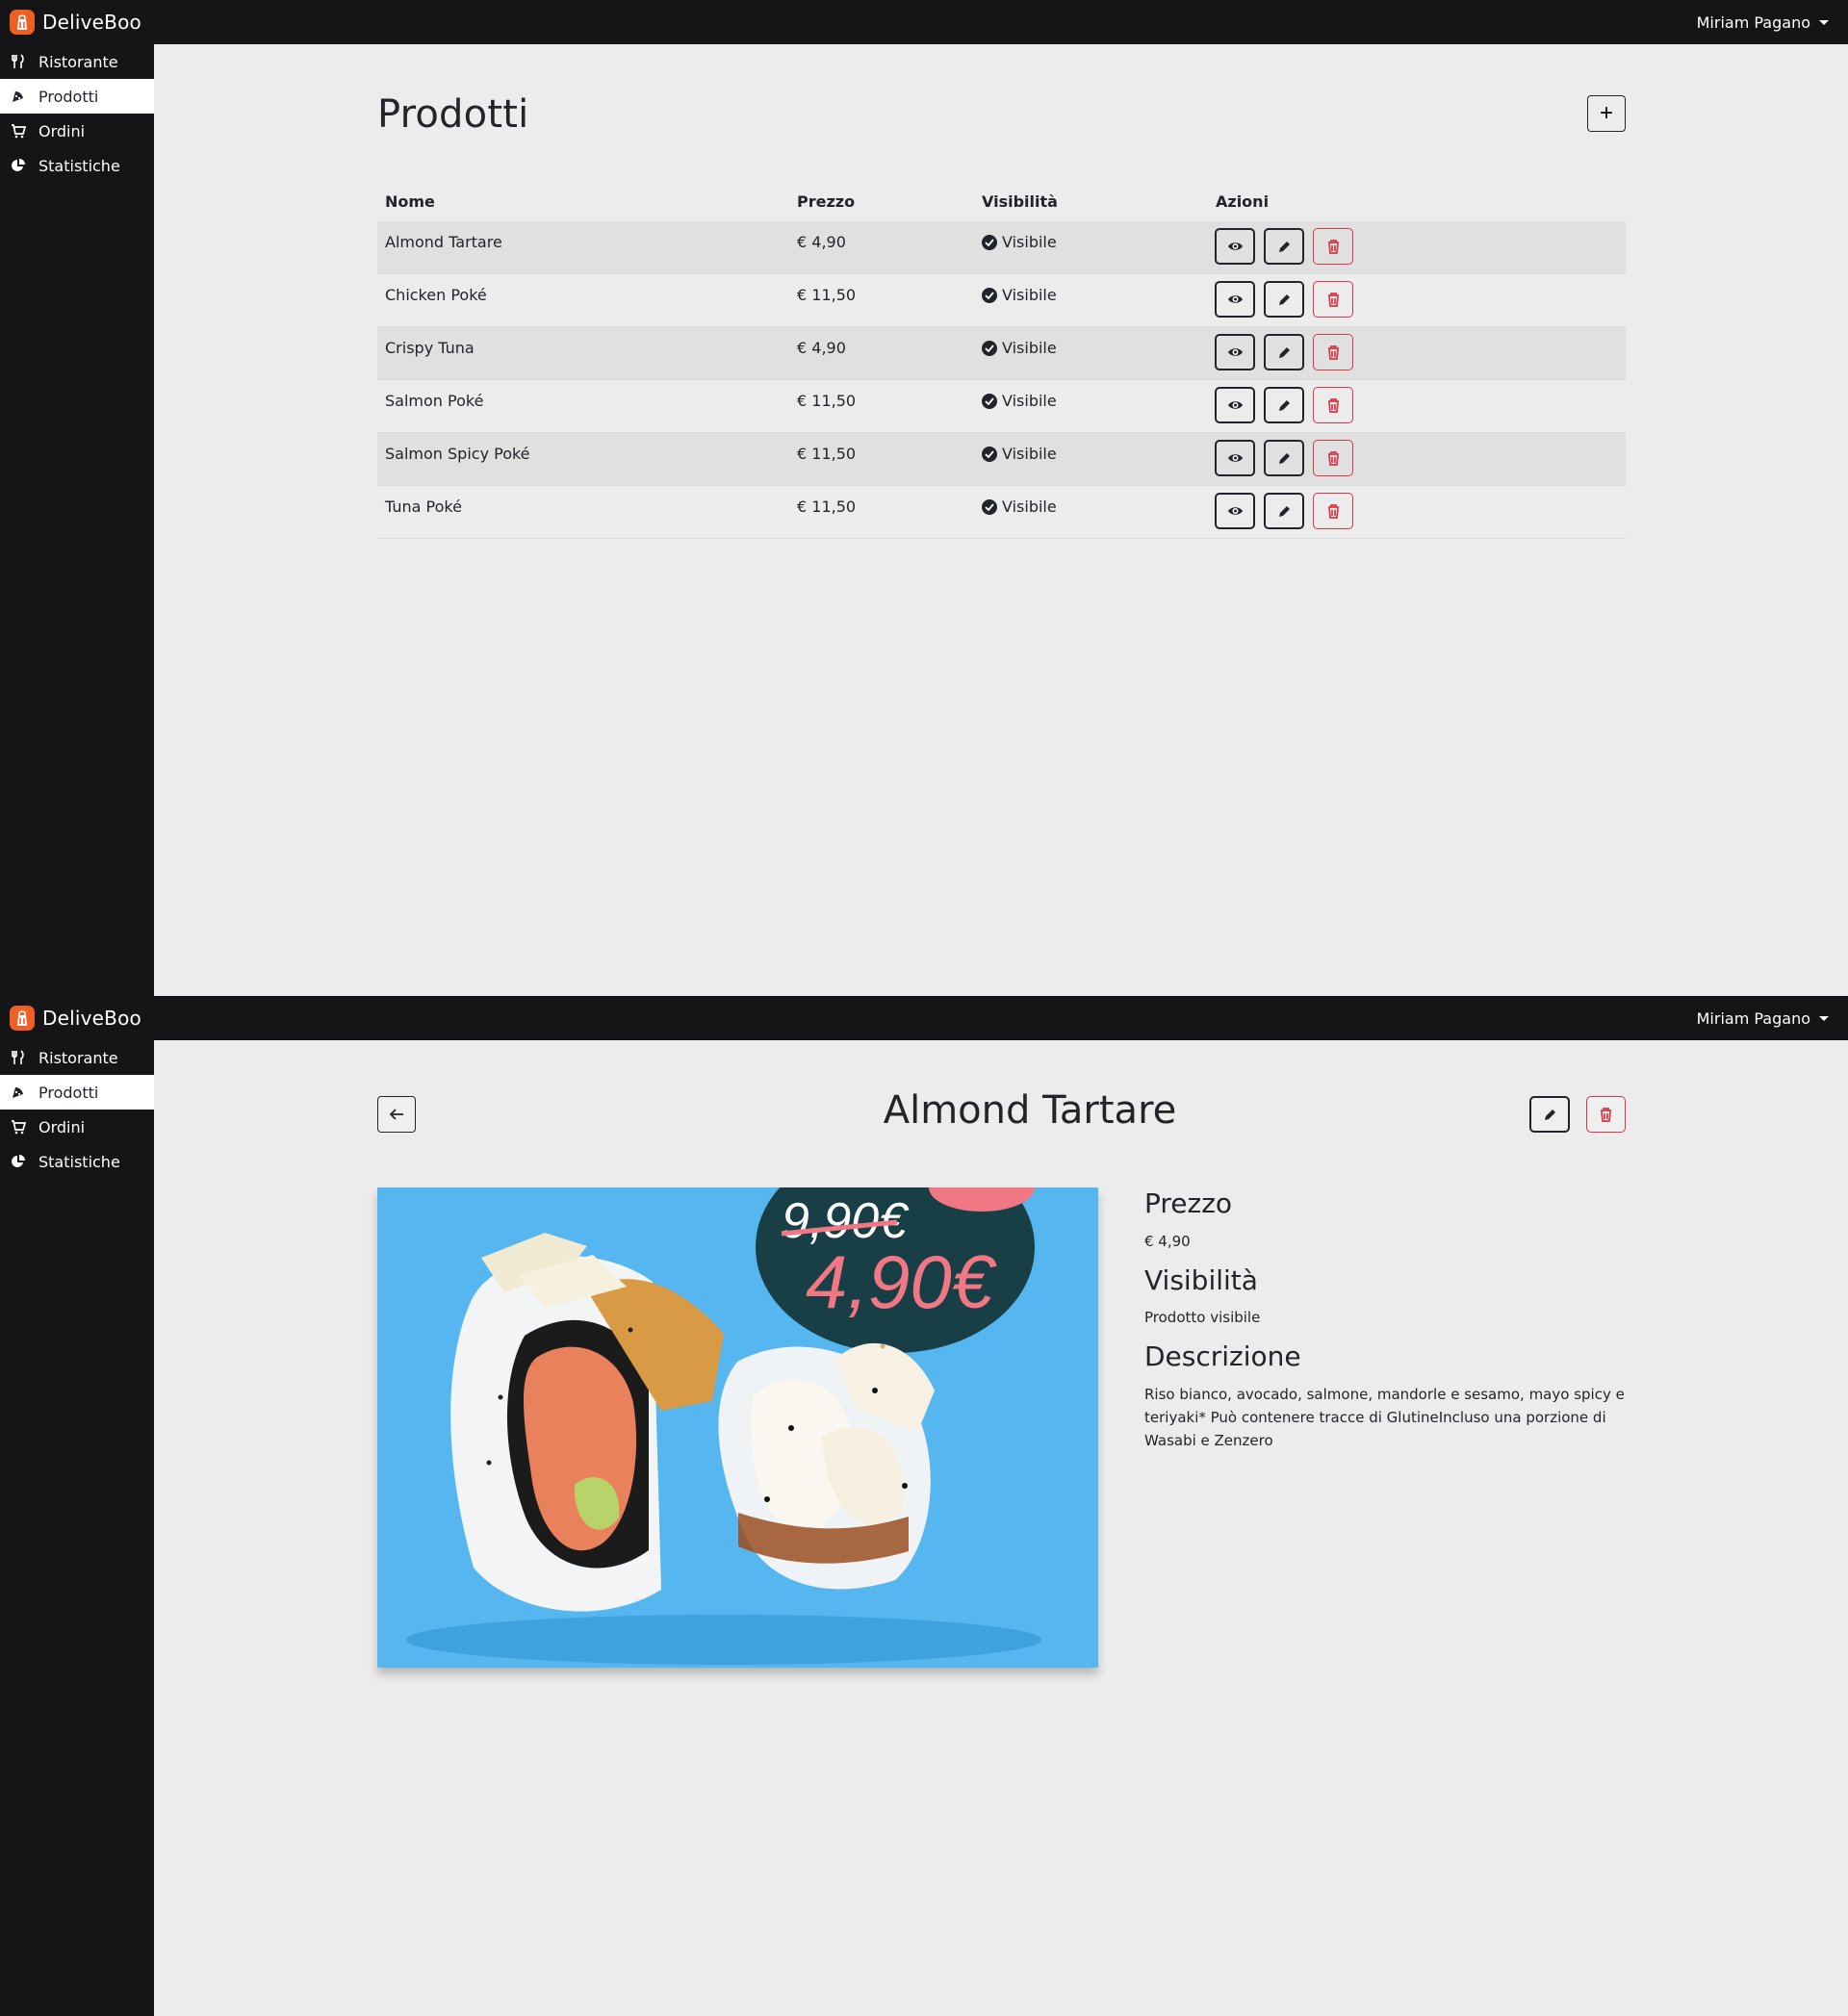 This screenshot has height=2016, width=1848. I want to click on product-image: 9,90€ 4,90€, so click(737, 1427).